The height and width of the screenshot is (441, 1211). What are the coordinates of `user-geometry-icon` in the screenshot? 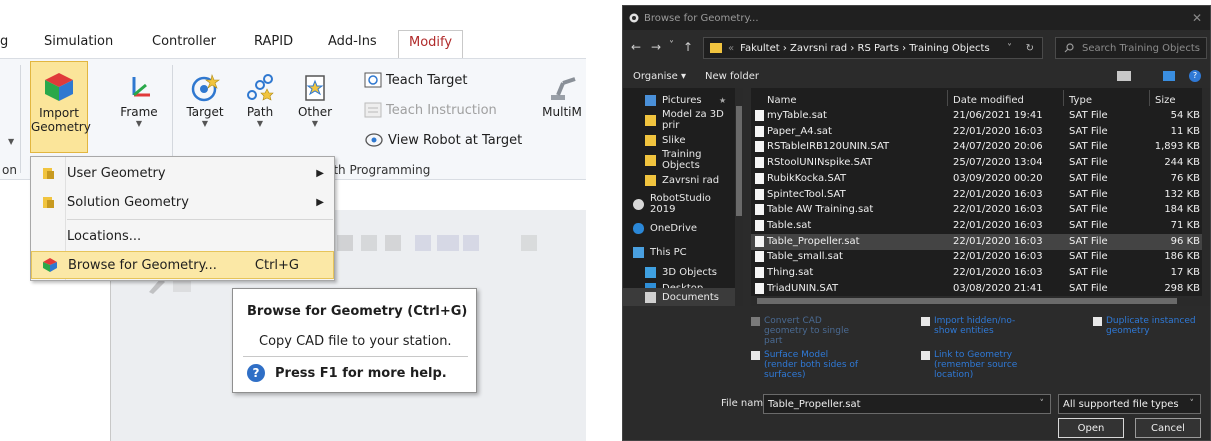 It's located at (49, 173).